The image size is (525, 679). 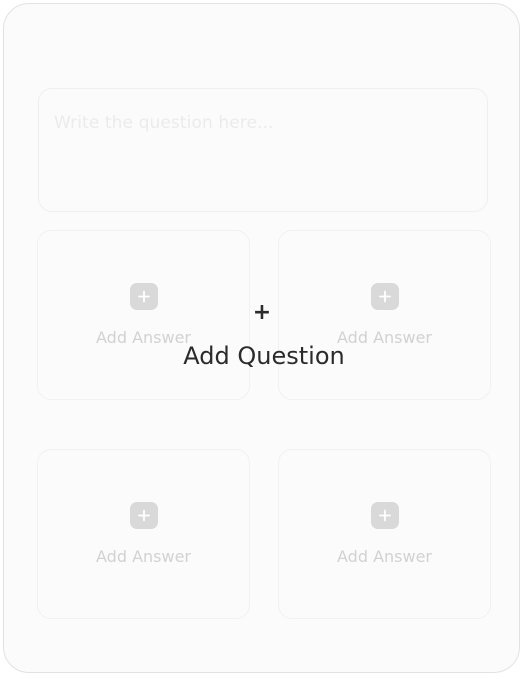 I want to click on add-question-label: Add Question, so click(x=264, y=356).